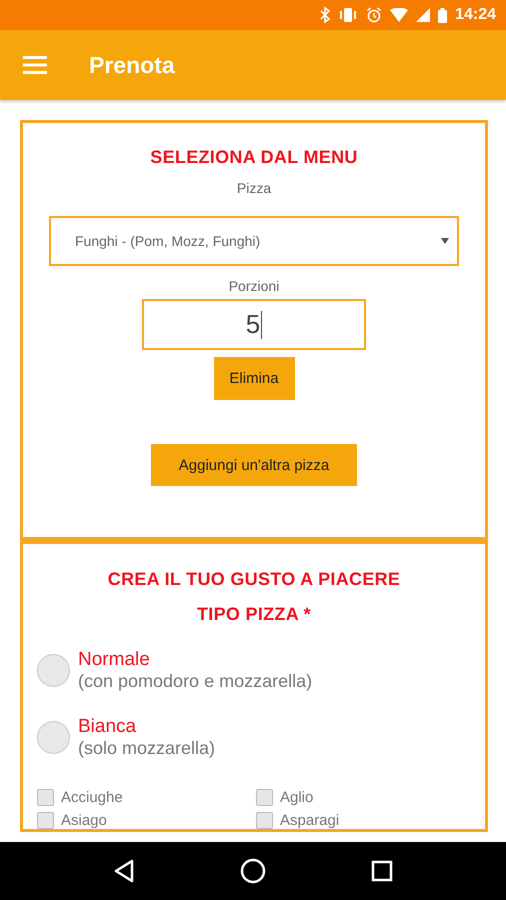 Image resolution: width=506 pixels, height=900 pixels. I want to click on signal-icon, so click(423, 15).